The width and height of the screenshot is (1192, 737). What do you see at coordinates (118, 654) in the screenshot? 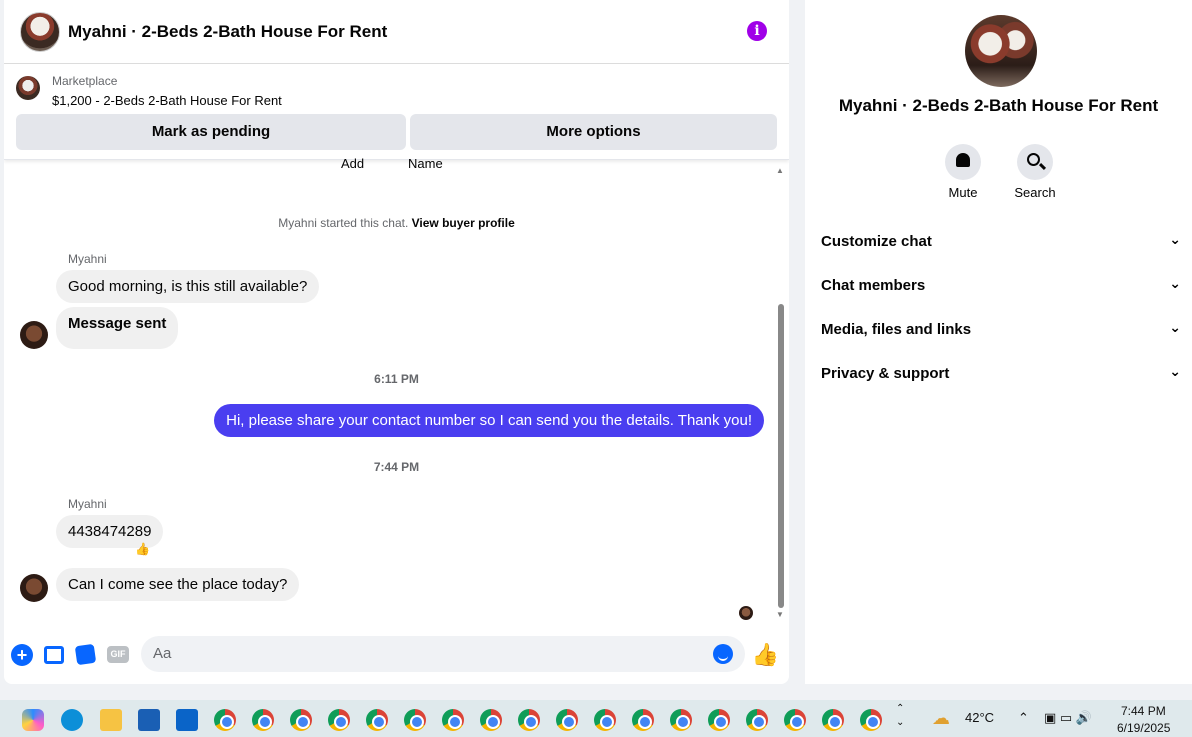
I see `gif-icon: GIF` at bounding box center [118, 654].